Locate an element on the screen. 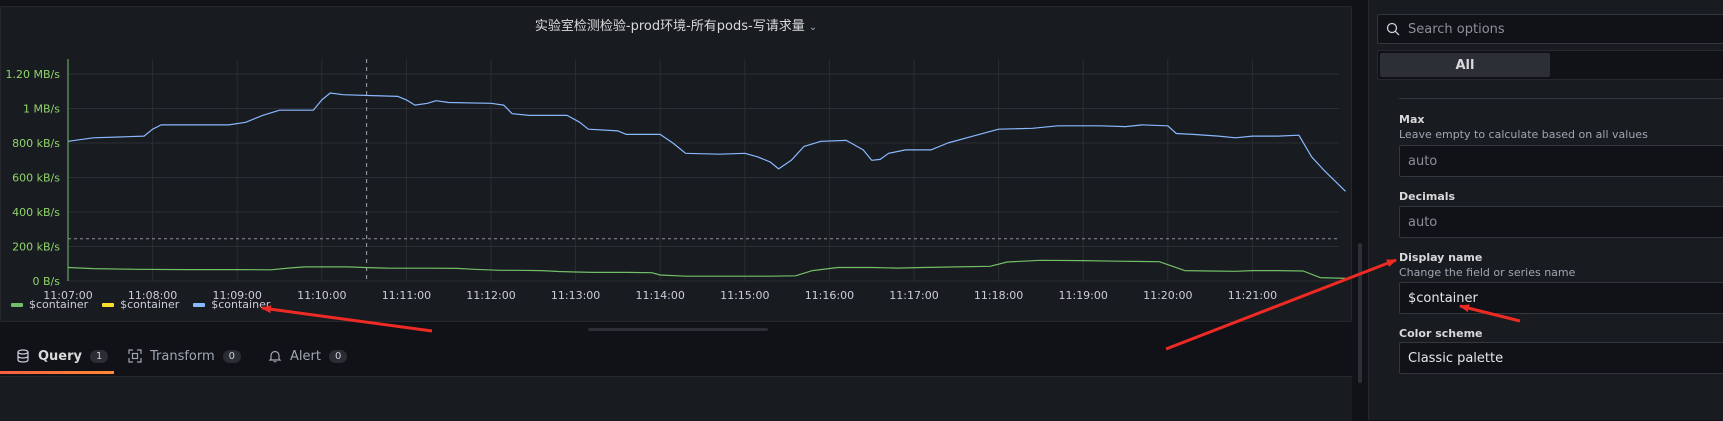  x-tick-label: 11:14:00 is located at coordinates (659, 295).